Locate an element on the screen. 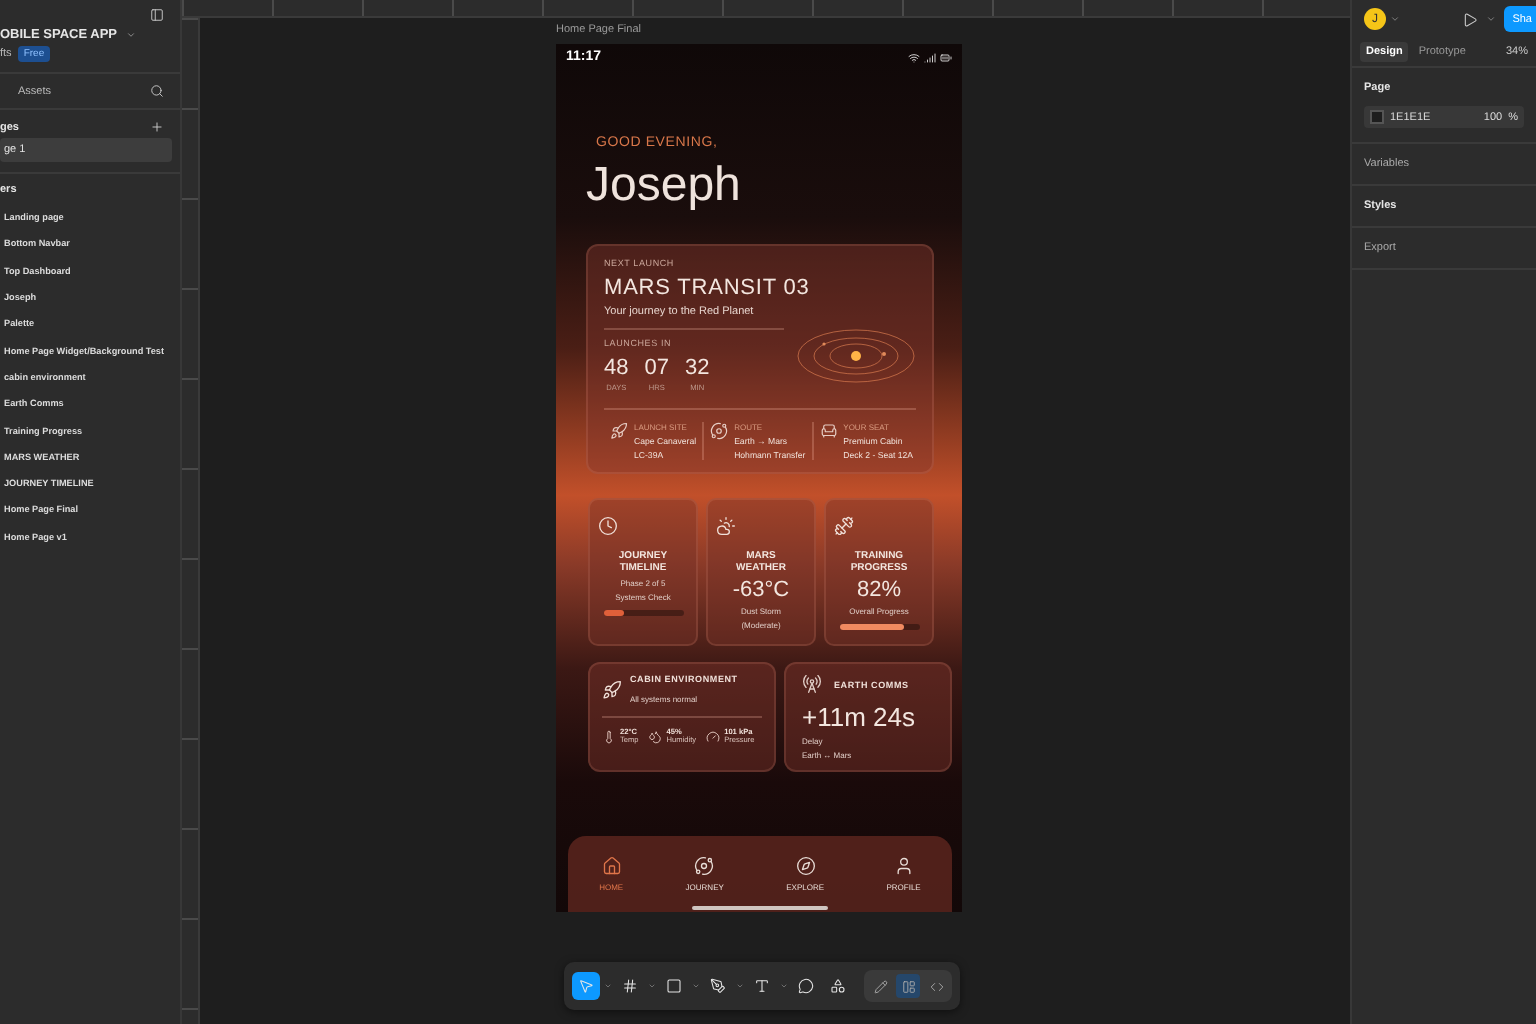 The width and height of the screenshot is (1536, 1024). search-icon is located at coordinates (157, 91).